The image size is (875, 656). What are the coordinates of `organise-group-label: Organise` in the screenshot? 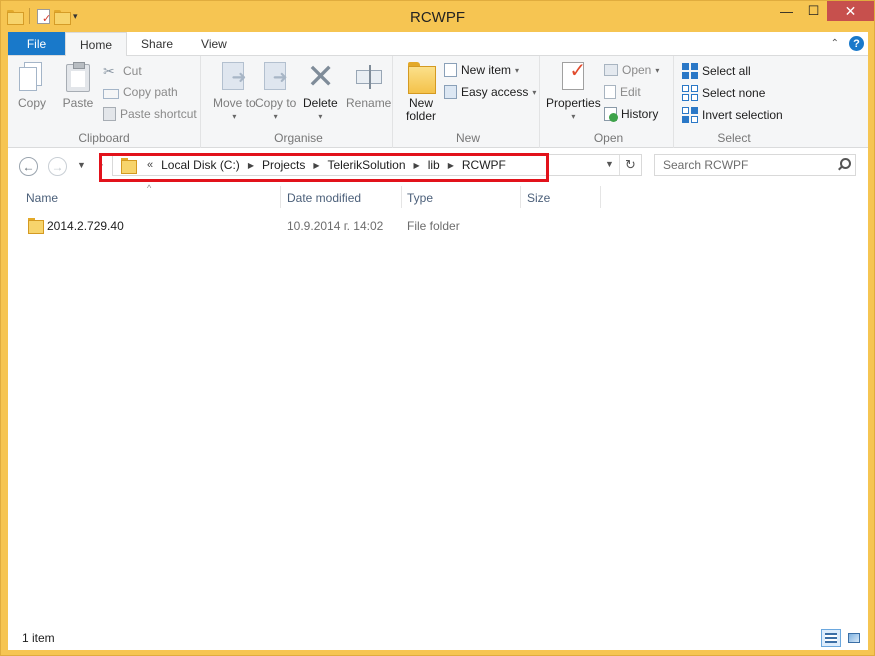 It's located at (298, 138).